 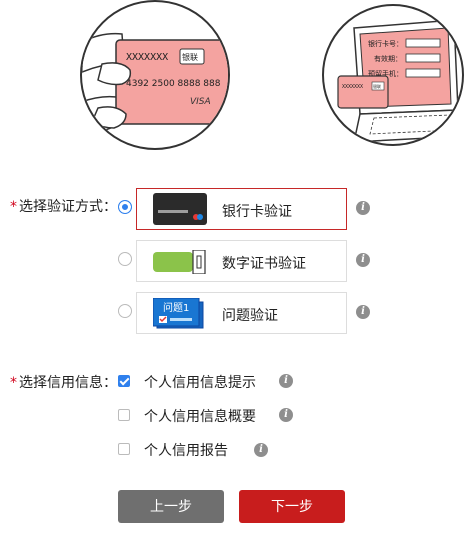 I want to click on checkbox-credit-report, so click(x=124, y=449).